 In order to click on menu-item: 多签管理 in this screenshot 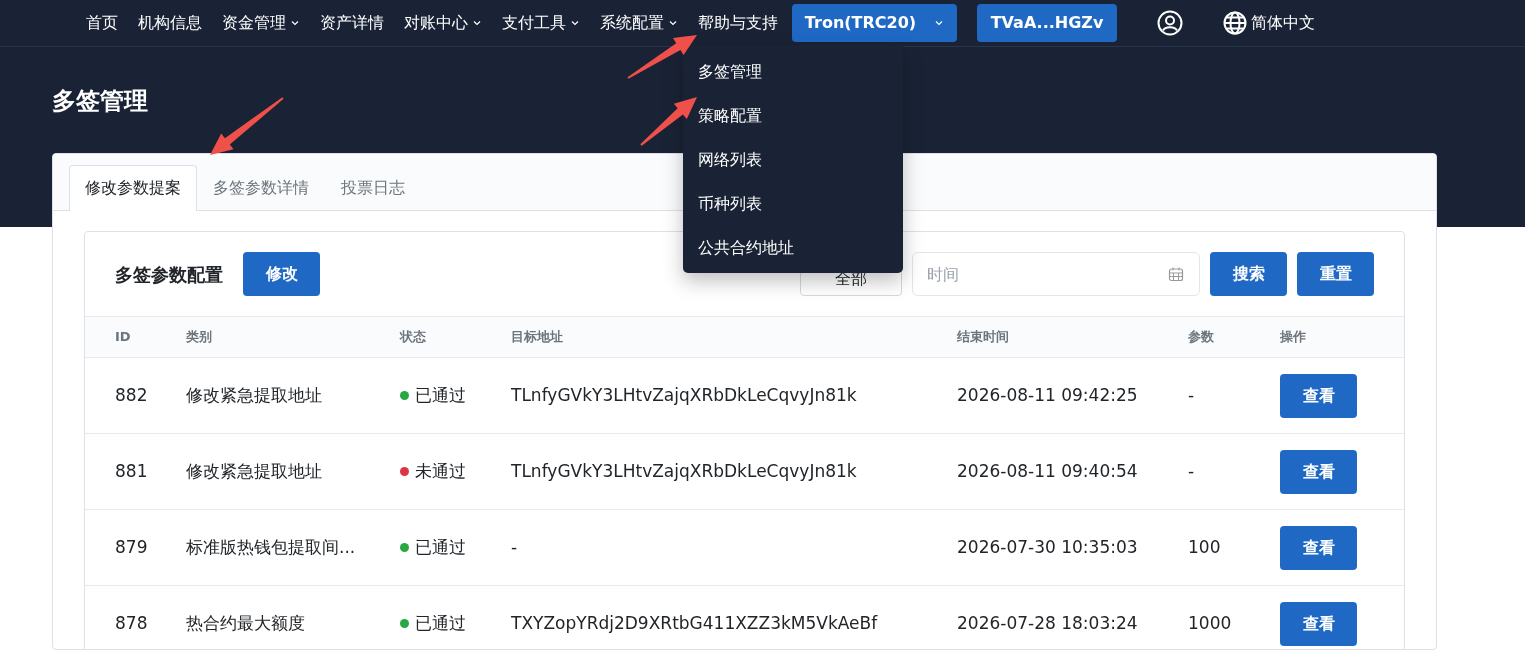, I will do `click(730, 72)`.